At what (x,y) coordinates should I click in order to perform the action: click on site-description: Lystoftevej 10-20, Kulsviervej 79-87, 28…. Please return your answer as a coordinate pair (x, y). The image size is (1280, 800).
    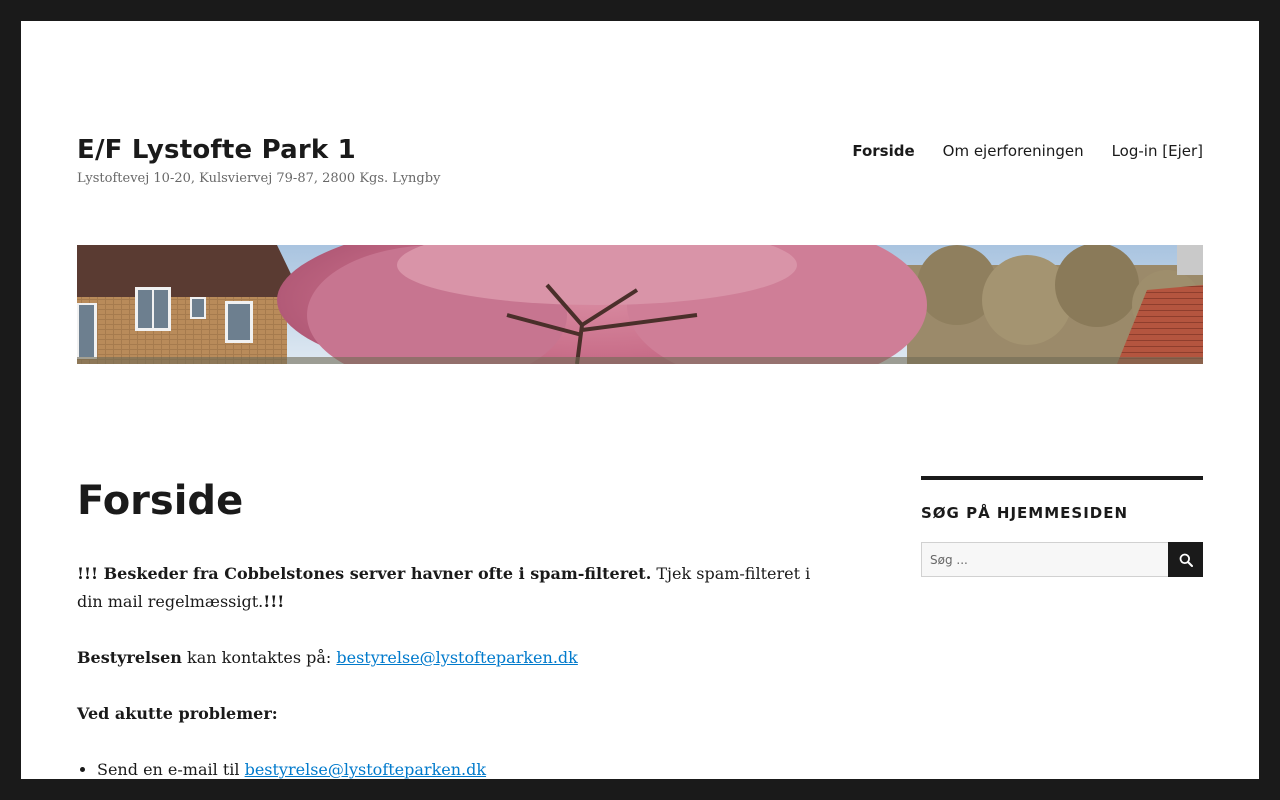
    Looking at the image, I should click on (259, 178).